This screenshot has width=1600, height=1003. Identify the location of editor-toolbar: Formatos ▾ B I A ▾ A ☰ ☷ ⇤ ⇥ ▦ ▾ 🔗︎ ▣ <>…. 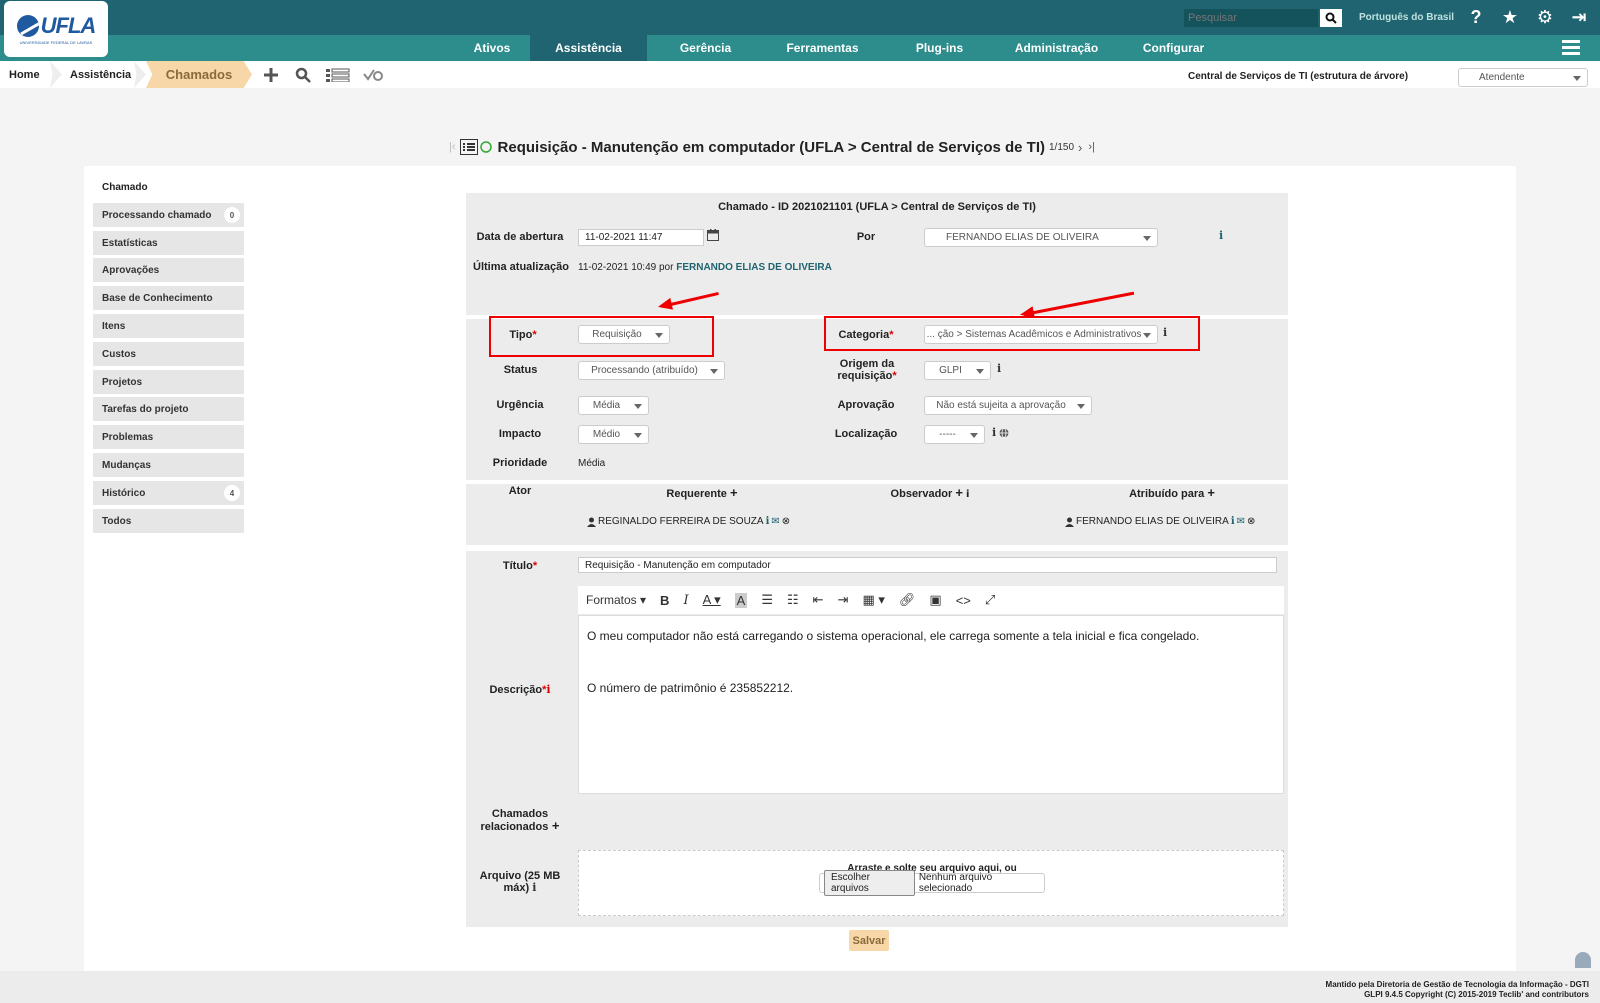
(931, 600).